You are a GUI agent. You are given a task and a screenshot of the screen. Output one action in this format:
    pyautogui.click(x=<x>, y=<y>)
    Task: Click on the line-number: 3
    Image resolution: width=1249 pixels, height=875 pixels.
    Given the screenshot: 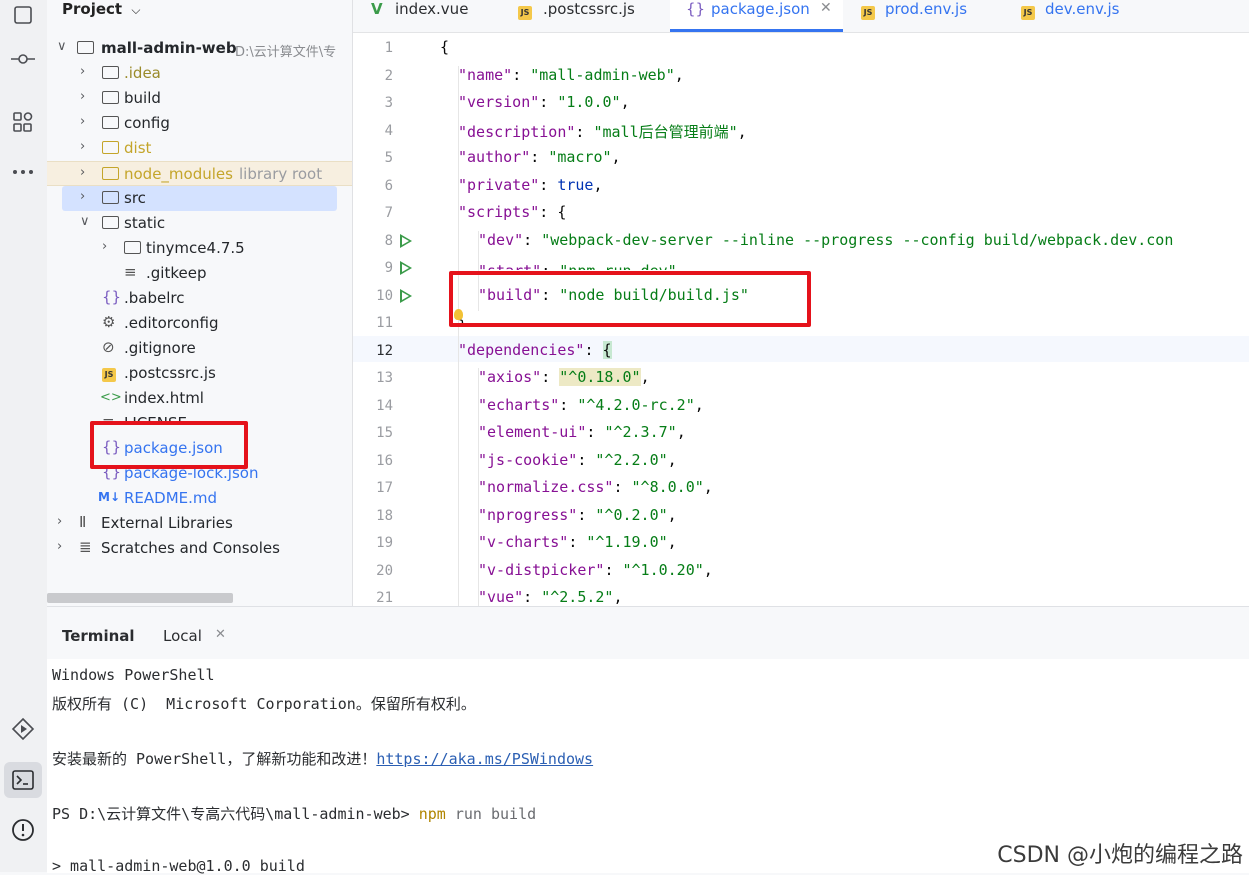 What is the action you would take?
    pyautogui.click(x=388, y=103)
    